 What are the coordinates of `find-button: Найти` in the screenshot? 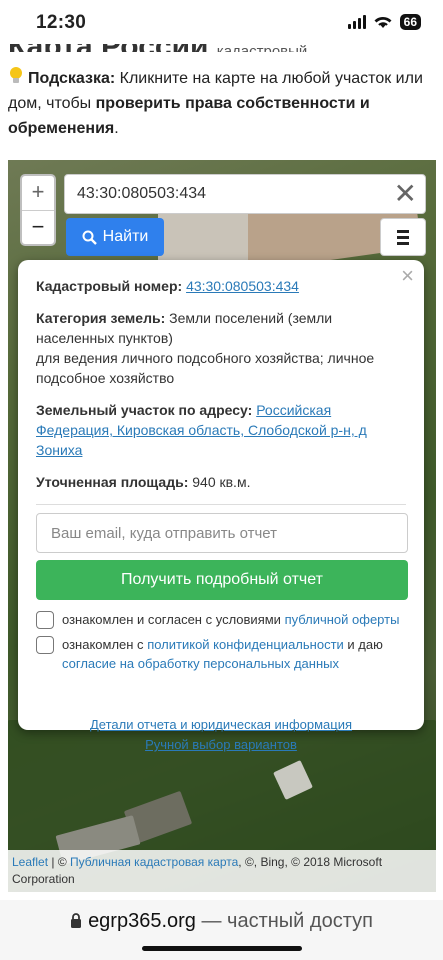 It's located at (115, 237).